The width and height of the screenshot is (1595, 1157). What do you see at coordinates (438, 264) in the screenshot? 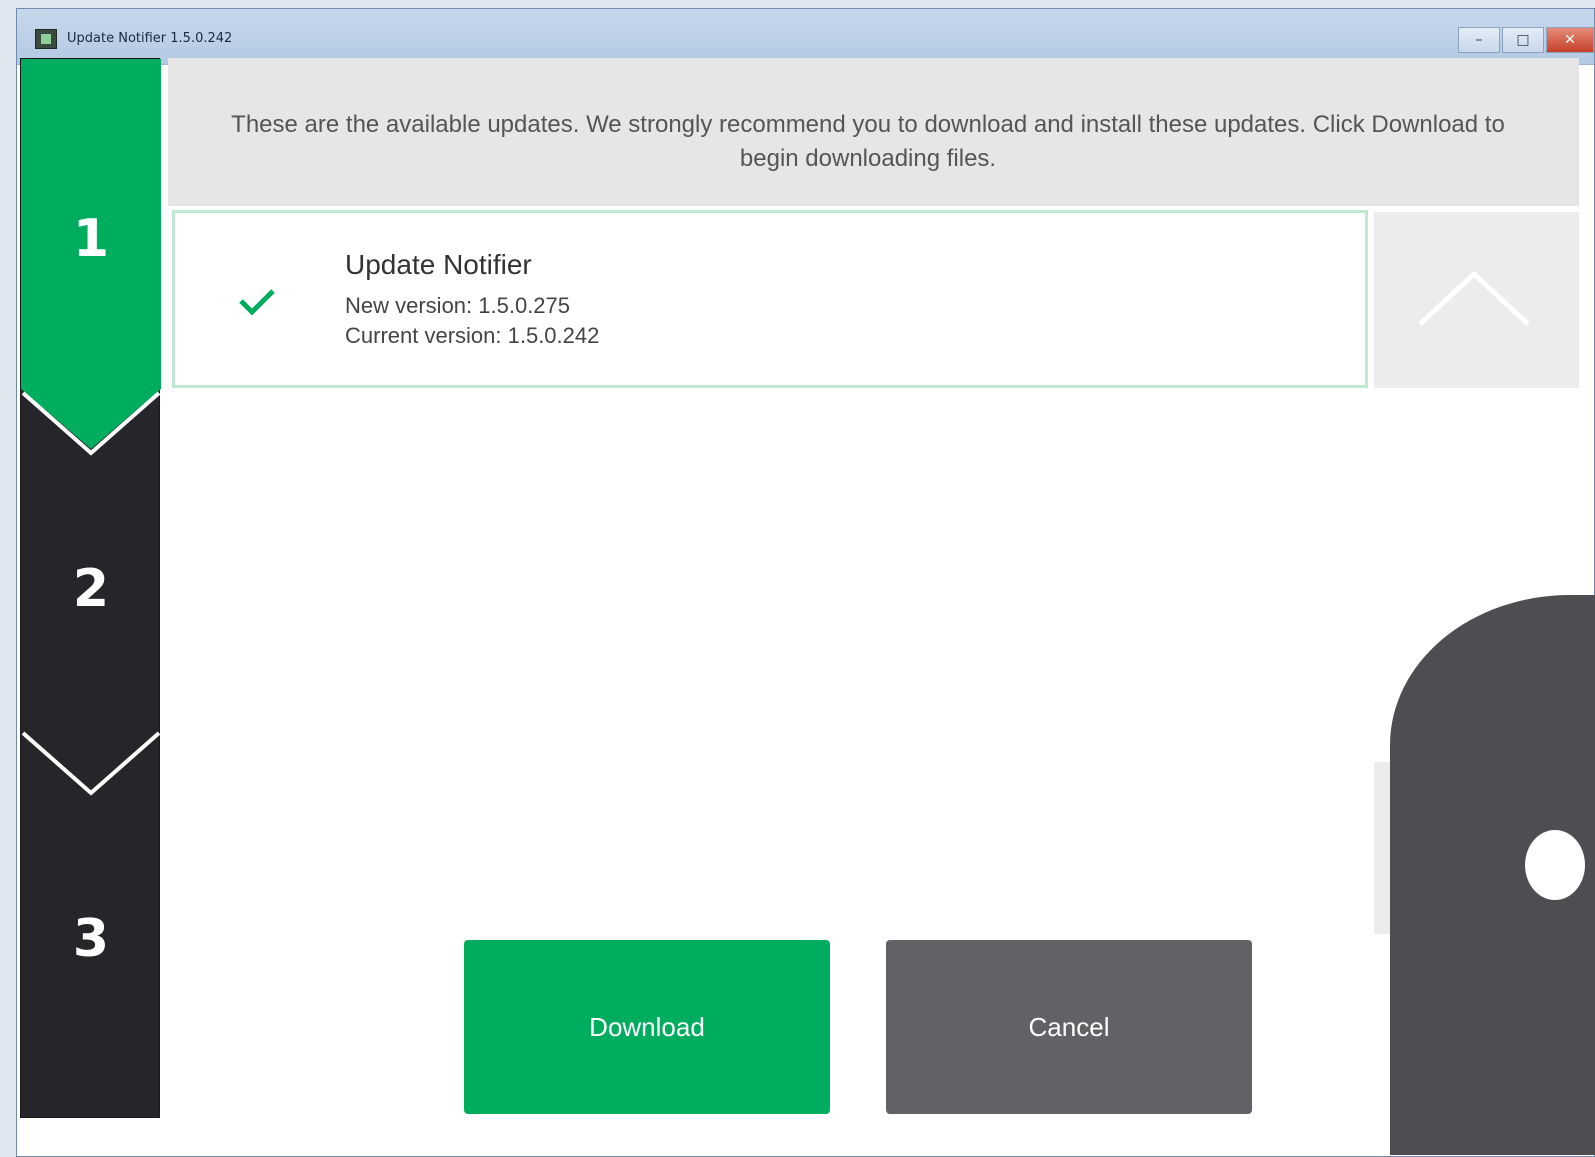
I see `update-name: Update Notifier` at bounding box center [438, 264].